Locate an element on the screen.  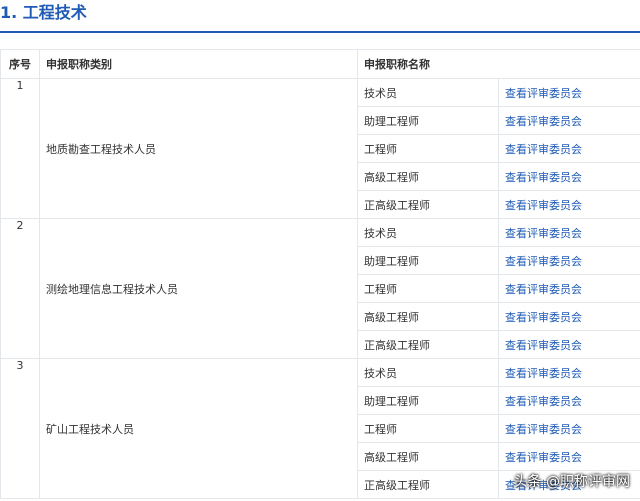
header-no: 序号 is located at coordinates (20, 64).